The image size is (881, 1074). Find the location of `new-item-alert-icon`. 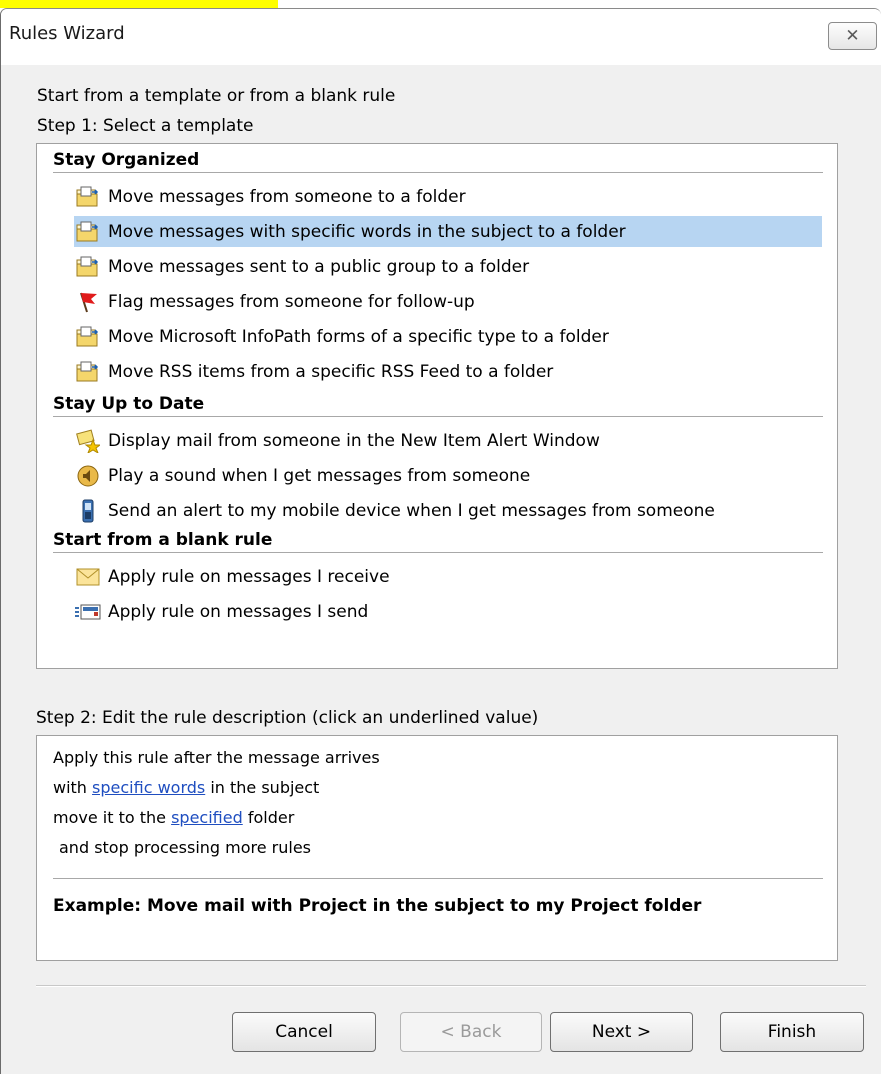

new-item-alert-icon is located at coordinates (88, 441).